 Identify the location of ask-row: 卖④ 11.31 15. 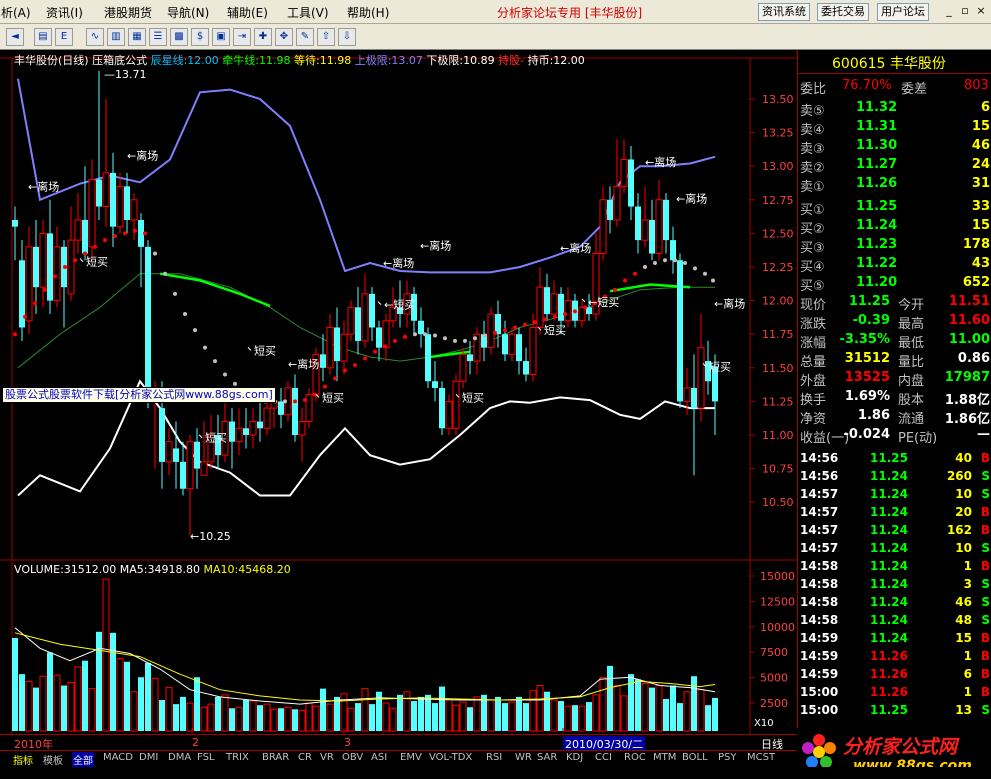
(894, 128).